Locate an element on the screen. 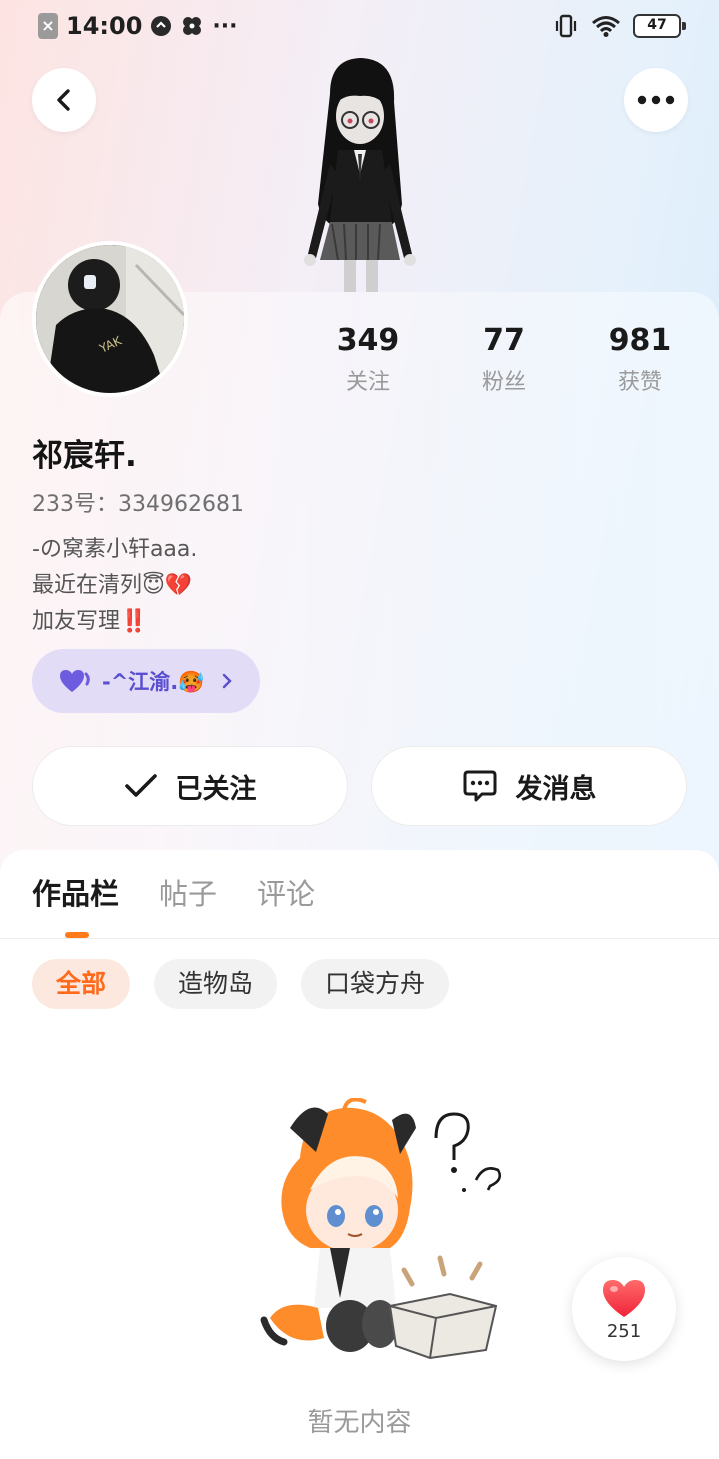 This screenshot has width=719, height=1459. battery-icon: 47 is located at coordinates (659, 26).